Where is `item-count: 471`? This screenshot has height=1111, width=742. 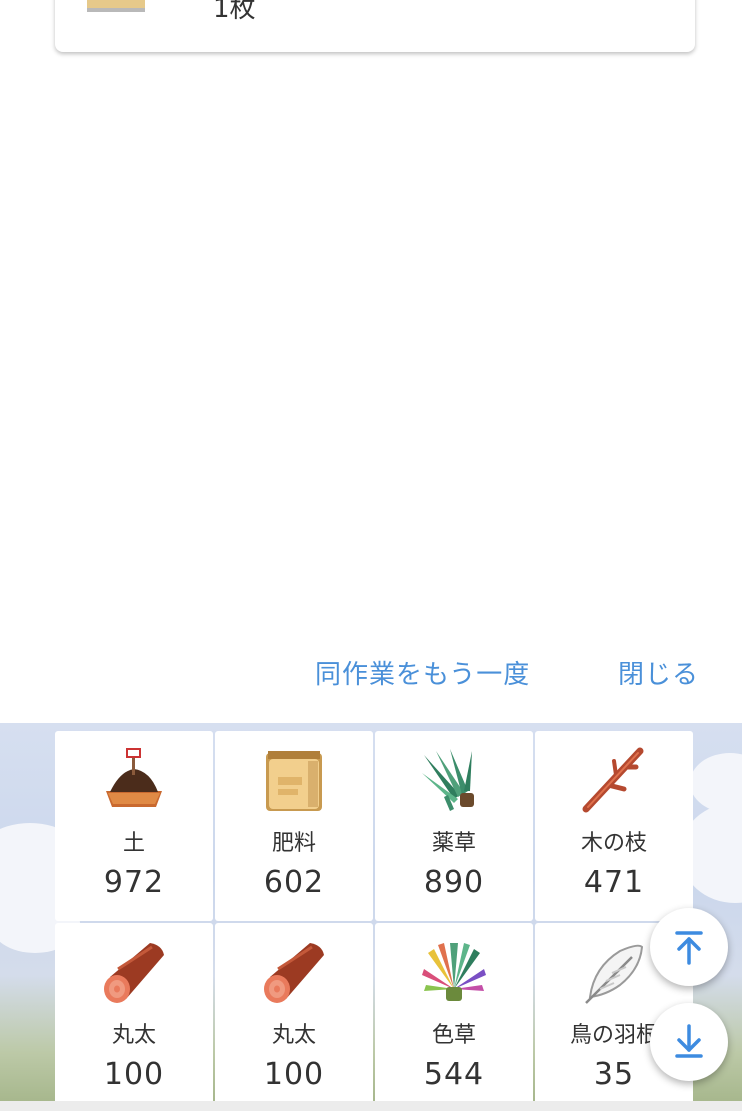 item-count: 471 is located at coordinates (614, 882).